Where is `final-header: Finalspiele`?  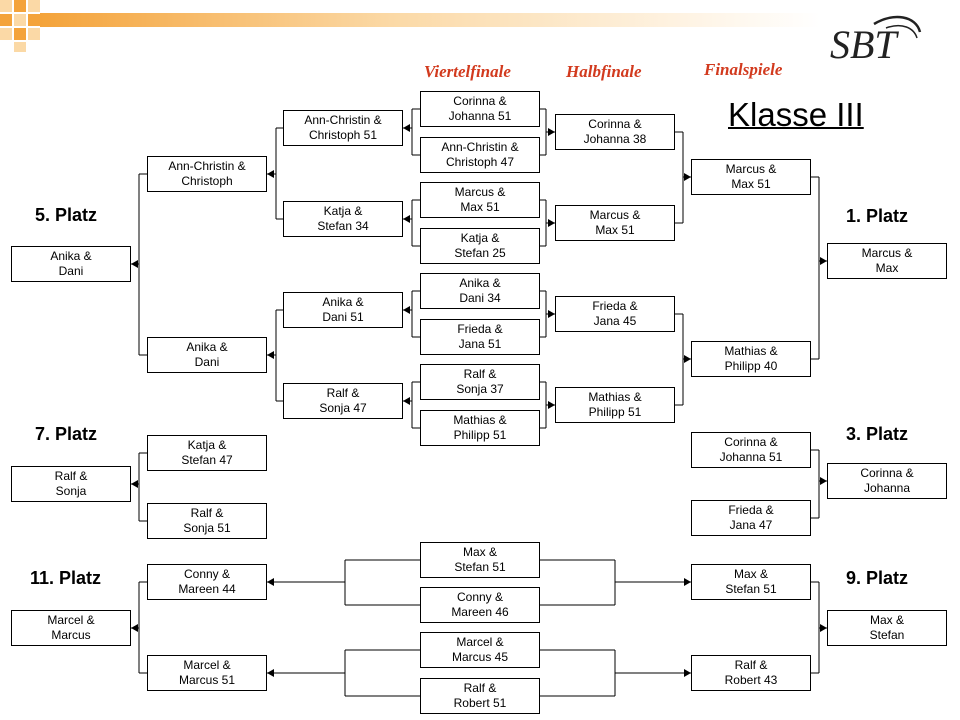 final-header: Finalspiele is located at coordinates (743, 69).